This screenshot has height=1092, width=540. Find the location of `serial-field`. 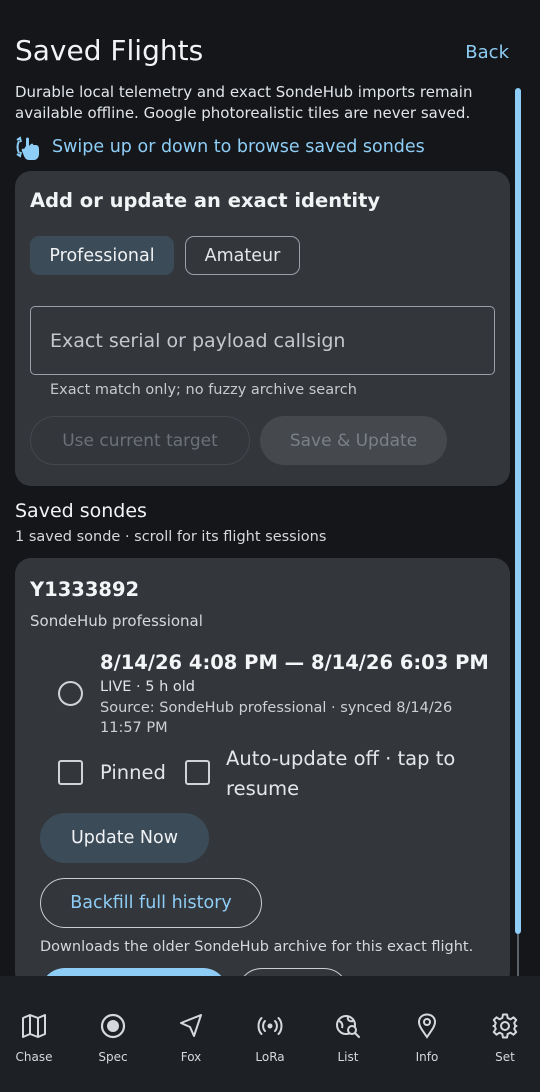

serial-field is located at coordinates (262, 340).